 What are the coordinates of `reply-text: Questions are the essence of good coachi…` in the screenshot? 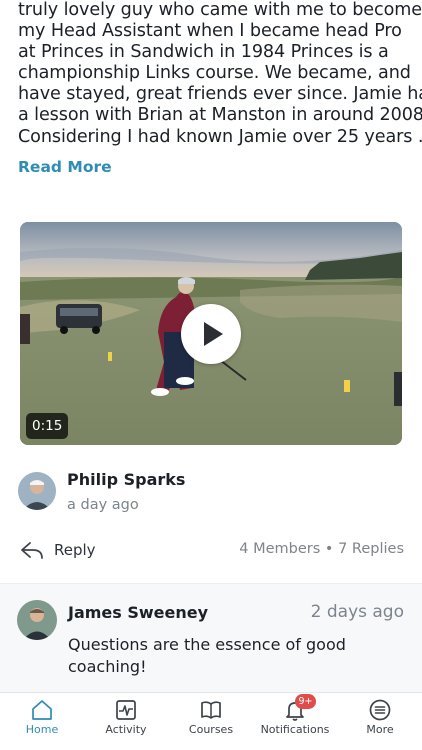 It's located at (207, 655).